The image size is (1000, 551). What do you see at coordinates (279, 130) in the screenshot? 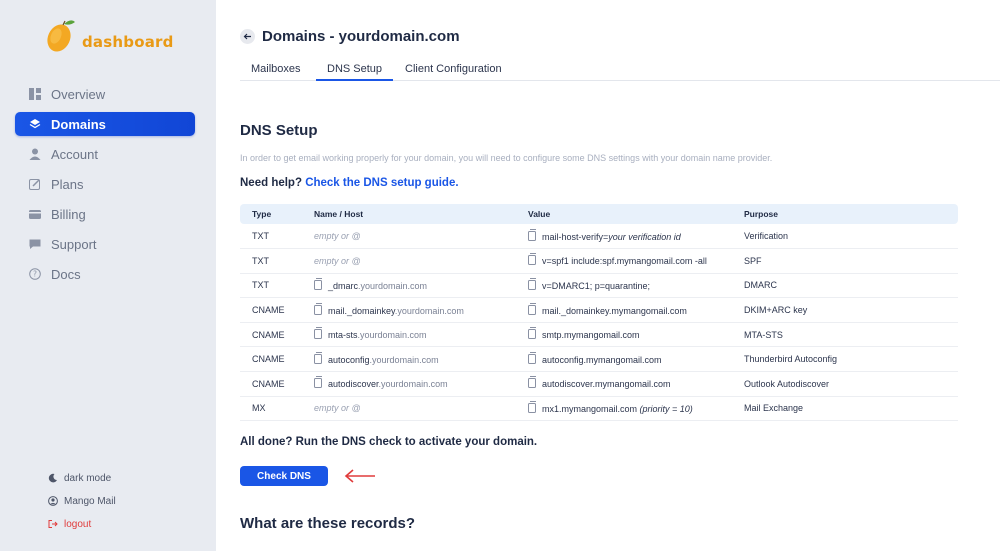
I see `section-title: DNS Setup` at bounding box center [279, 130].